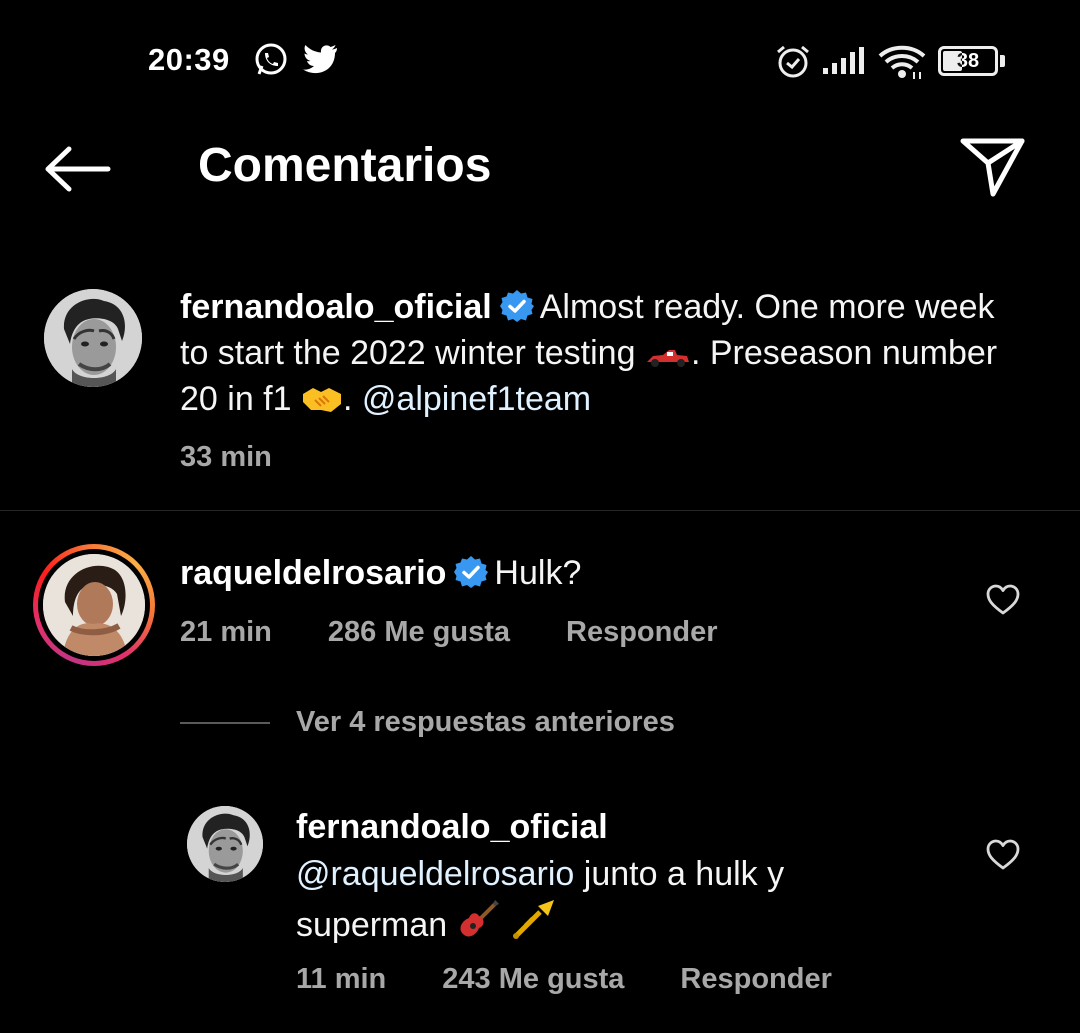 Image resolution: width=1080 pixels, height=1033 pixels. What do you see at coordinates (533, 979) in the screenshot?
I see `reply-likes: 243 Me gusta` at bounding box center [533, 979].